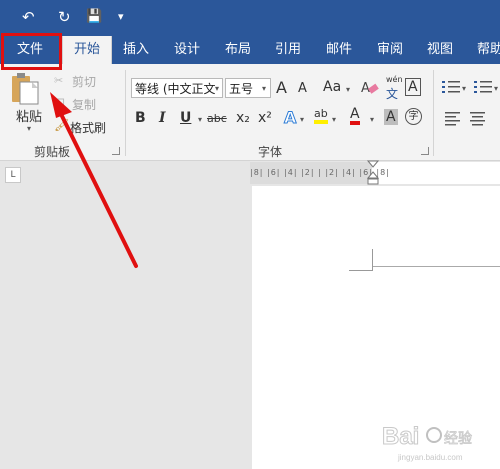 This screenshot has width=500, height=469. I want to click on paragraph-group-icons, so click(470, 103).